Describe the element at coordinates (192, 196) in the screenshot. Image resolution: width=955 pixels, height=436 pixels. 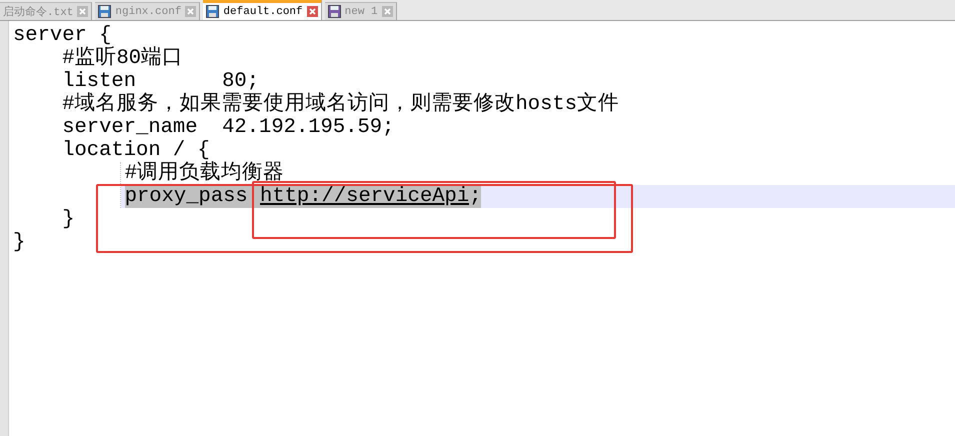
I see `code-text: proxy_pass` at that location.